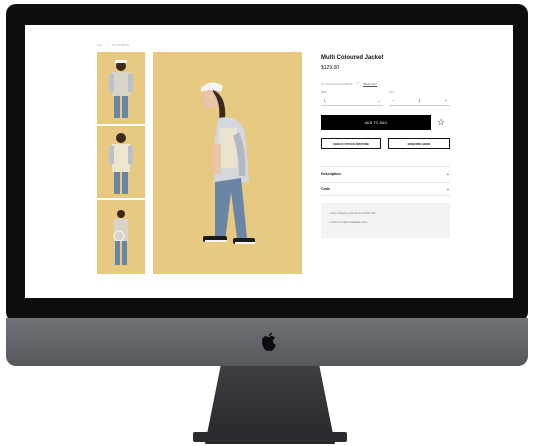  Describe the element at coordinates (358, 84) in the screenshot. I see `afterpay-icon: ♡` at that location.